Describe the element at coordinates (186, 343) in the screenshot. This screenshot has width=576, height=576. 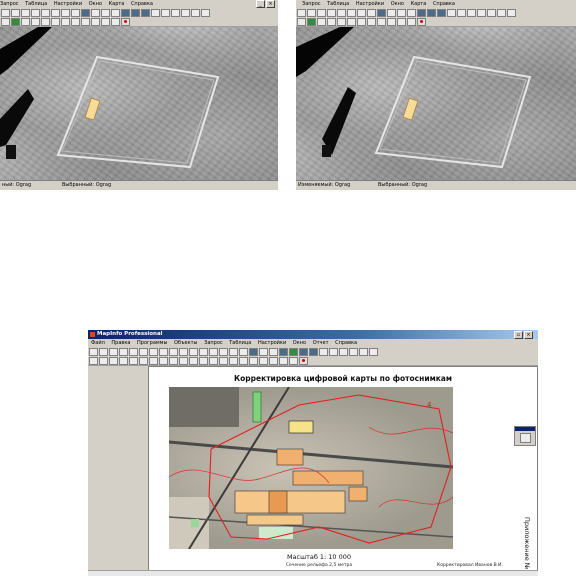
I see `menu-objects: Объекты` at that location.